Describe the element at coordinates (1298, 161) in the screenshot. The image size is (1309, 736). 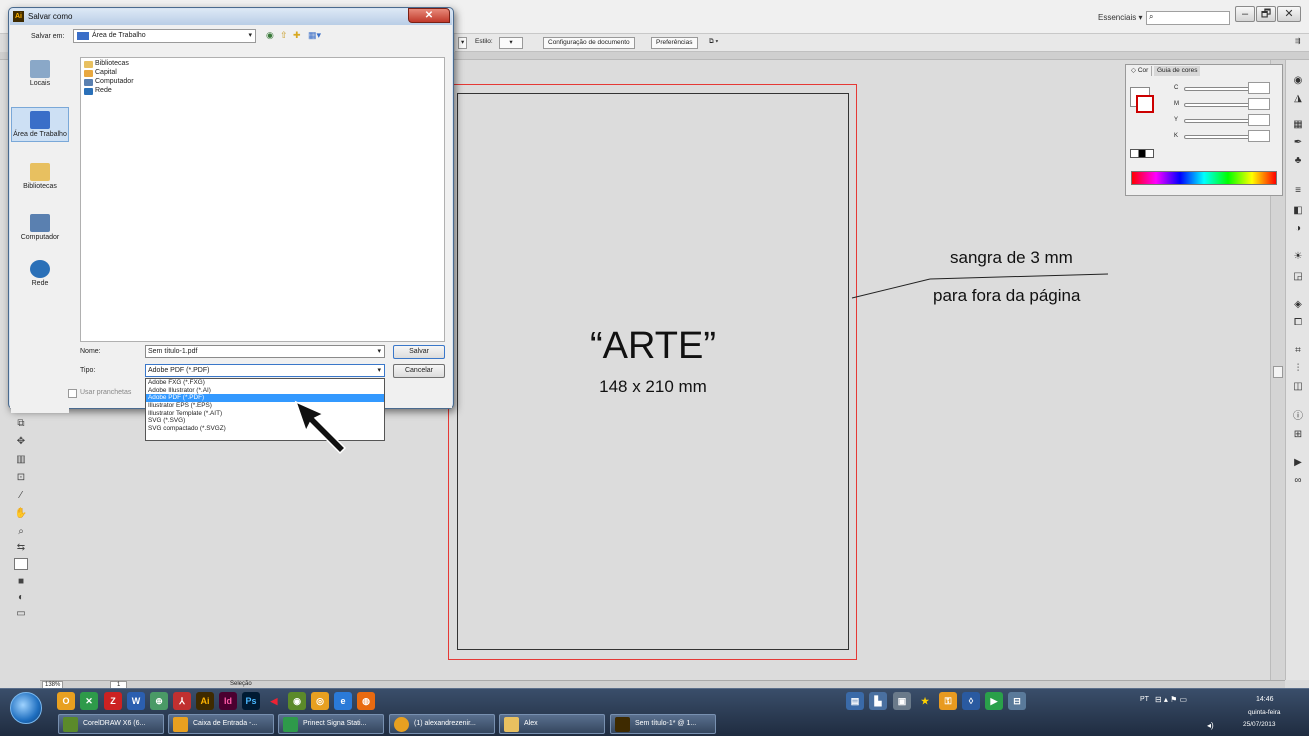
I see `symbols-icon: ♣` at that location.